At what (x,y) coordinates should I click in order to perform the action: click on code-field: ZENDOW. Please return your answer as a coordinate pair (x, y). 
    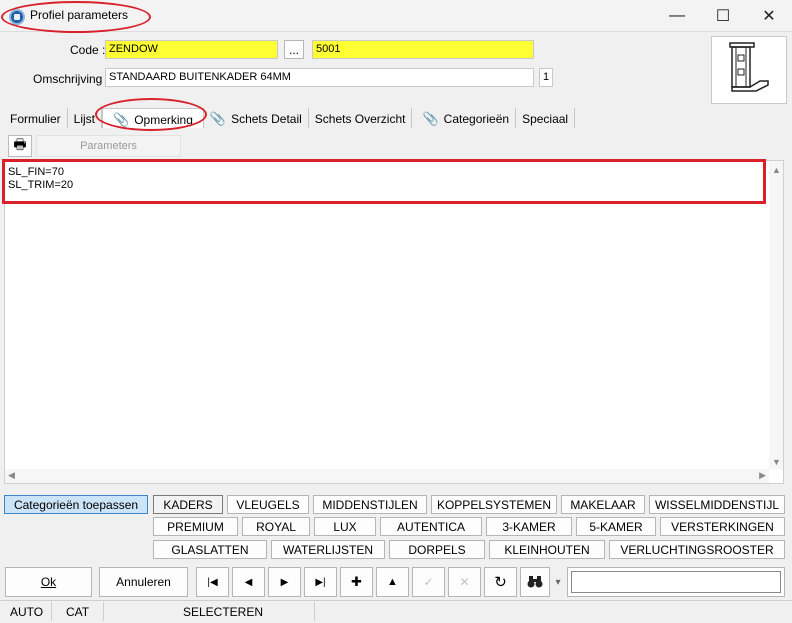
    Looking at the image, I should click on (191, 49).